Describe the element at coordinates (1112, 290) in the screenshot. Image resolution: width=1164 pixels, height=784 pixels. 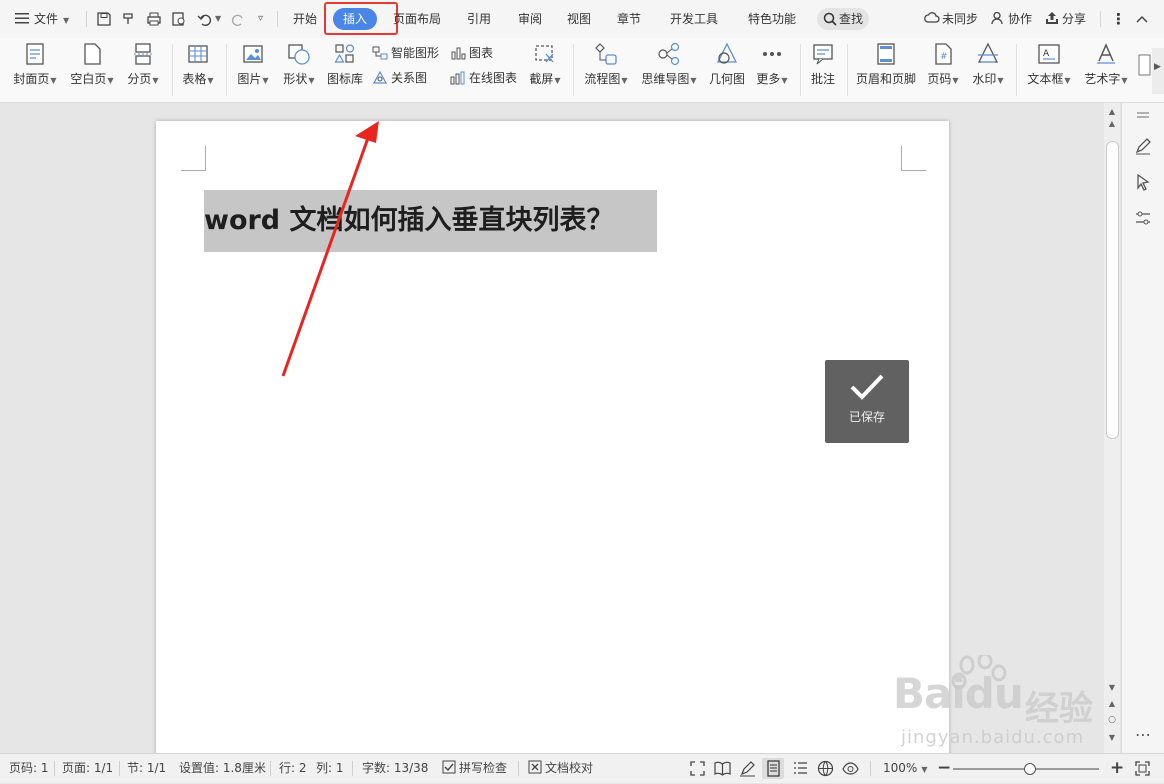
I see `scrollbar-thumb` at that location.